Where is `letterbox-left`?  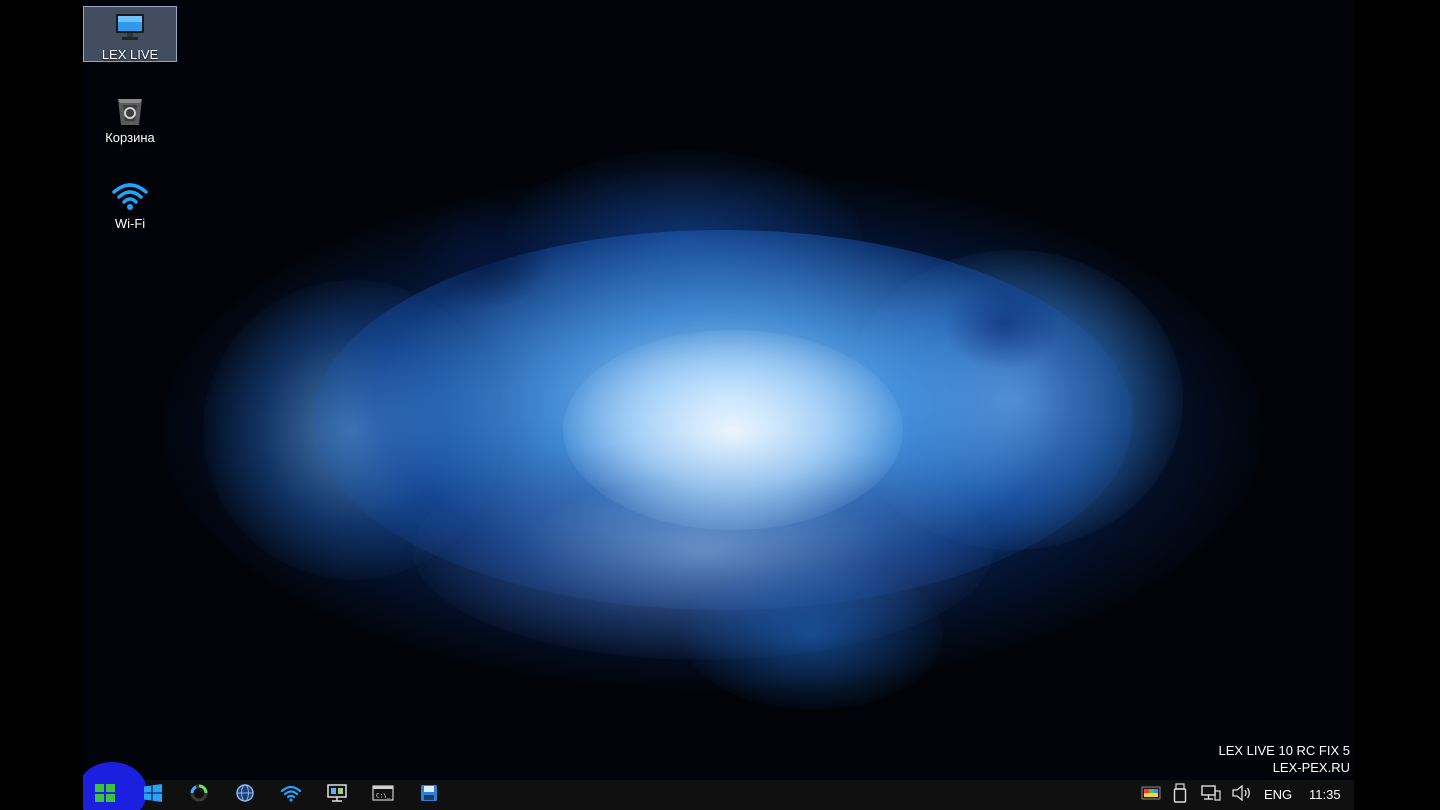
letterbox-left is located at coordinates (41, 405).